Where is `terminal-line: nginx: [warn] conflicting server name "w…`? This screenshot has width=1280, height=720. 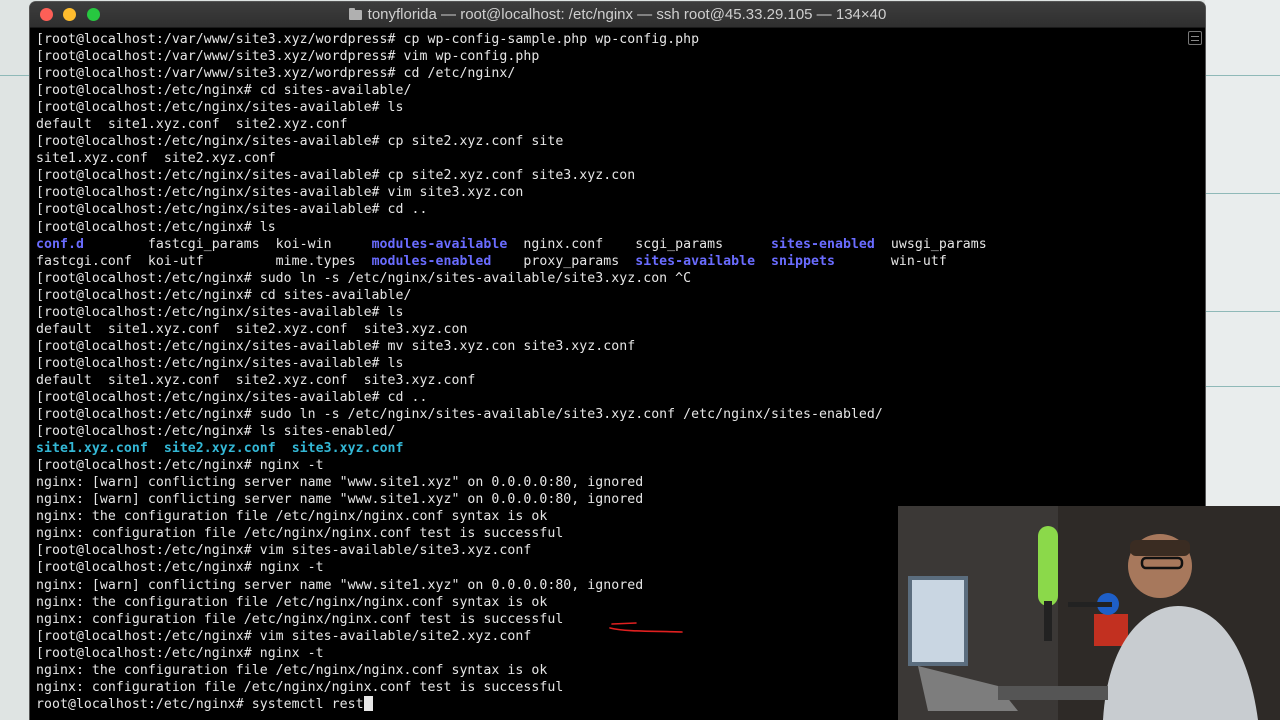 terminal-line: nginx: [warn] conflicting server name "w… is located at coordinates (608, 482).